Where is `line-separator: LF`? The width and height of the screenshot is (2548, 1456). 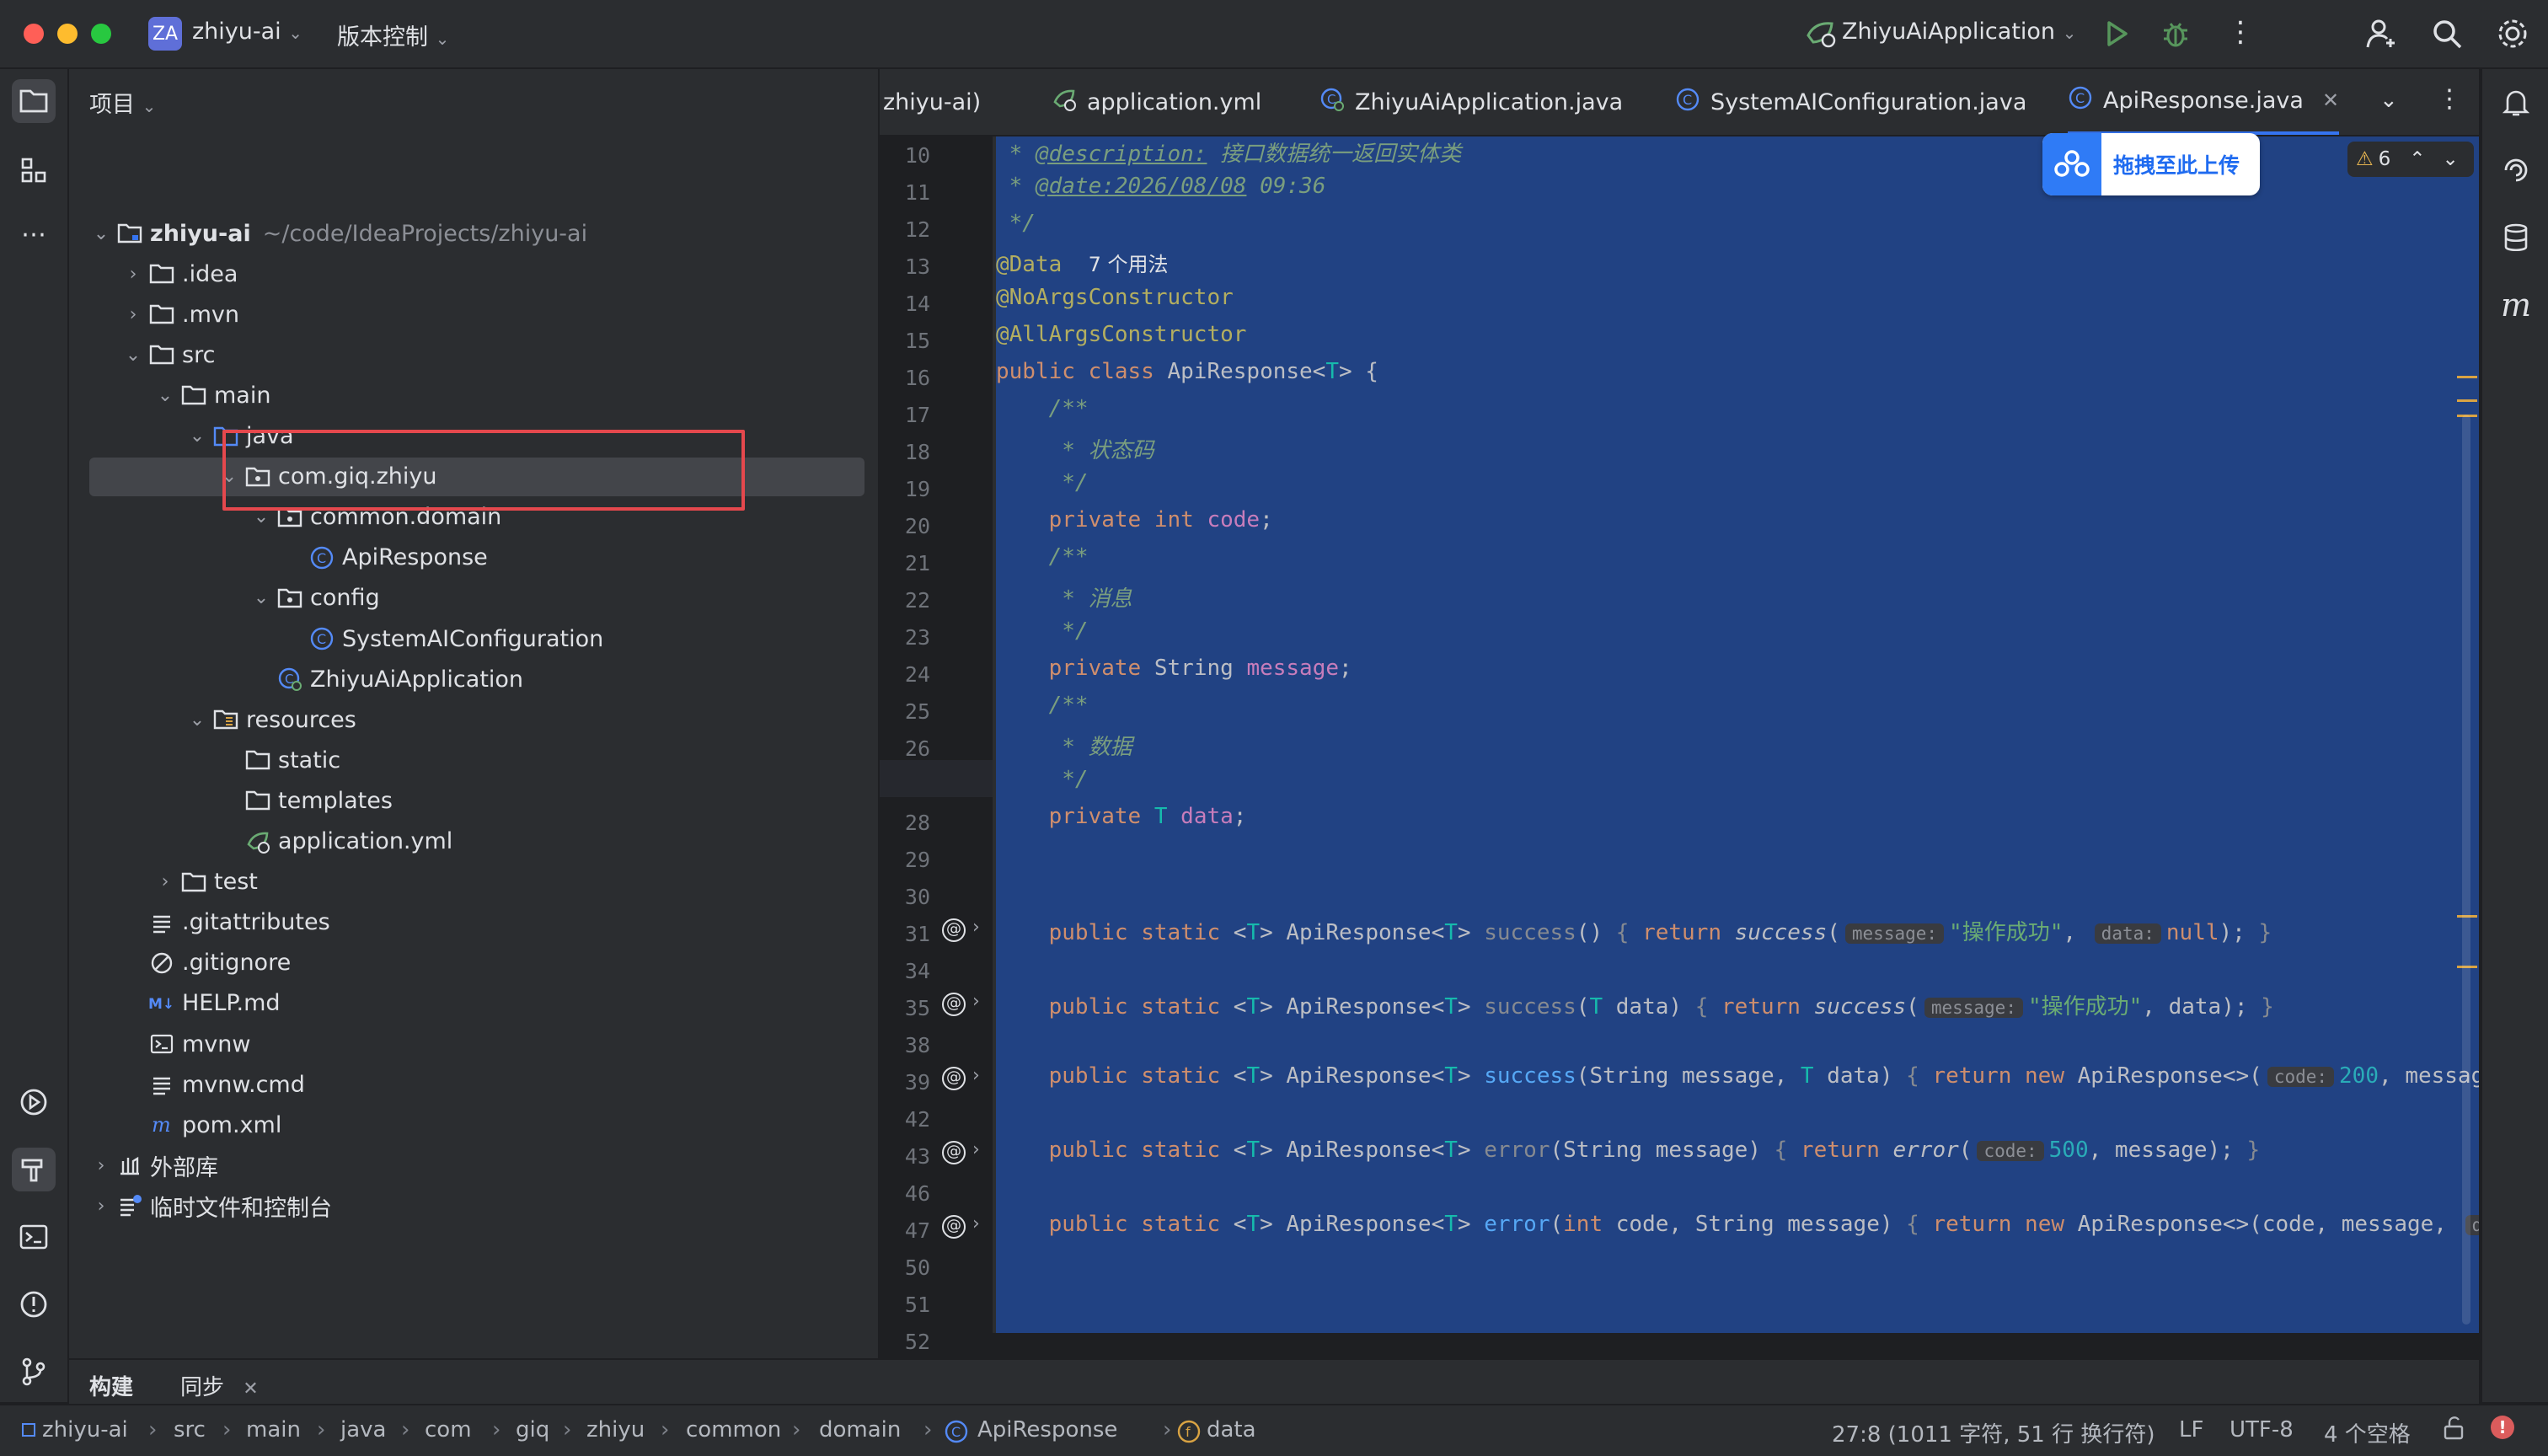
line-separator: LF is located at coordinates (2191, 1430).